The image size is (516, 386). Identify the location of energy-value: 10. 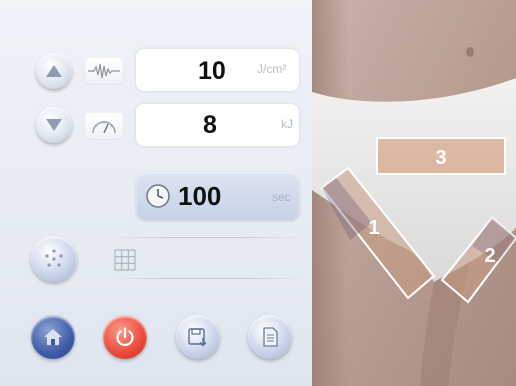
(212, 71).